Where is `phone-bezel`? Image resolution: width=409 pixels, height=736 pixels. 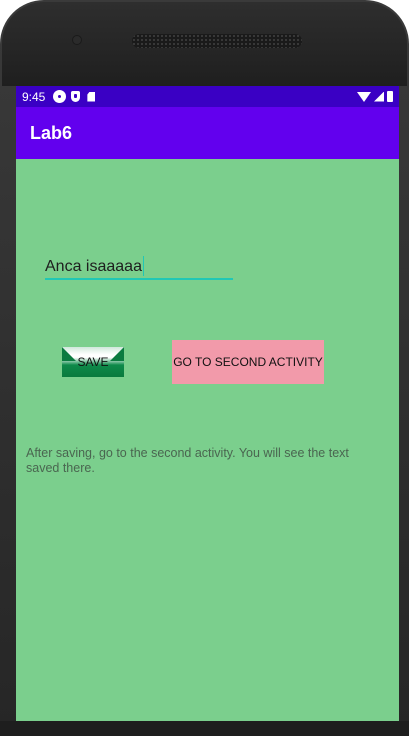
phone-bezel is located at coordinates (204, 44).